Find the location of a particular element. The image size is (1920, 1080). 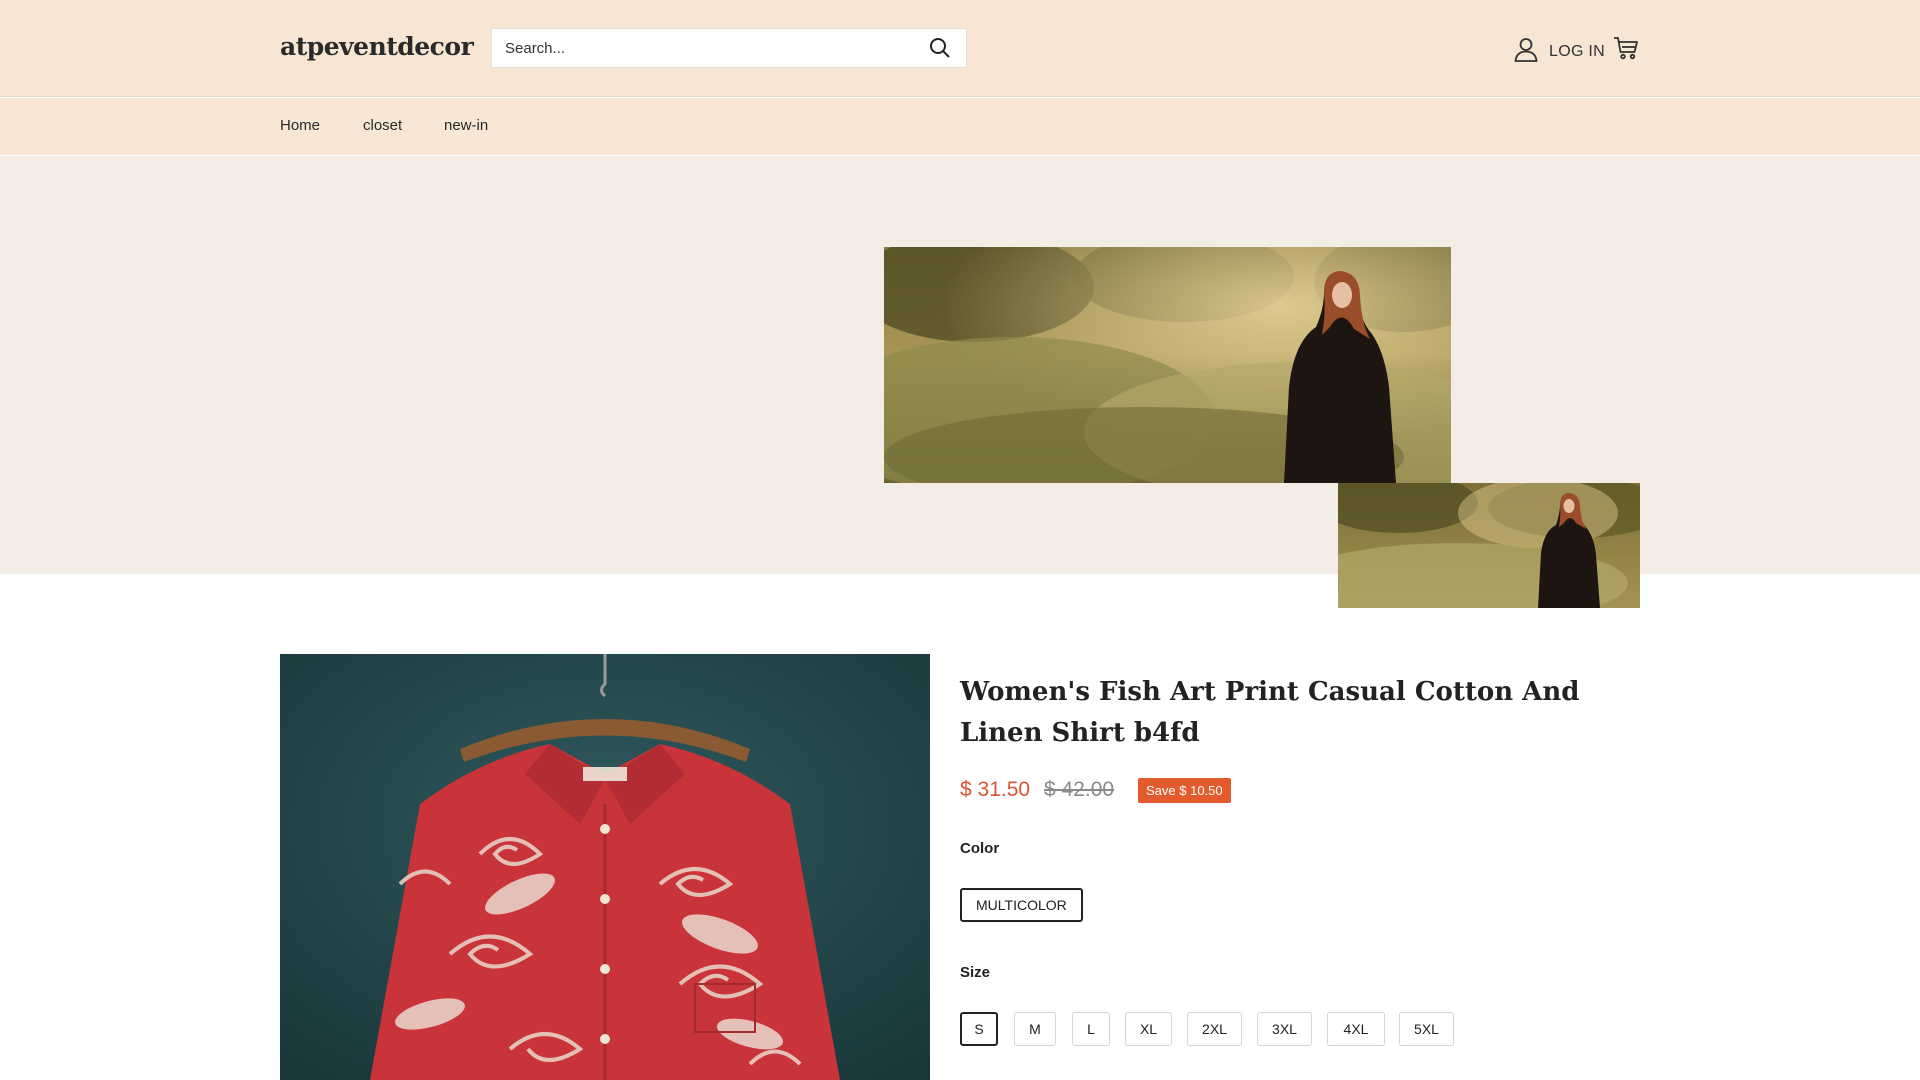

cart-icon is located at coordinates (1626, 50).